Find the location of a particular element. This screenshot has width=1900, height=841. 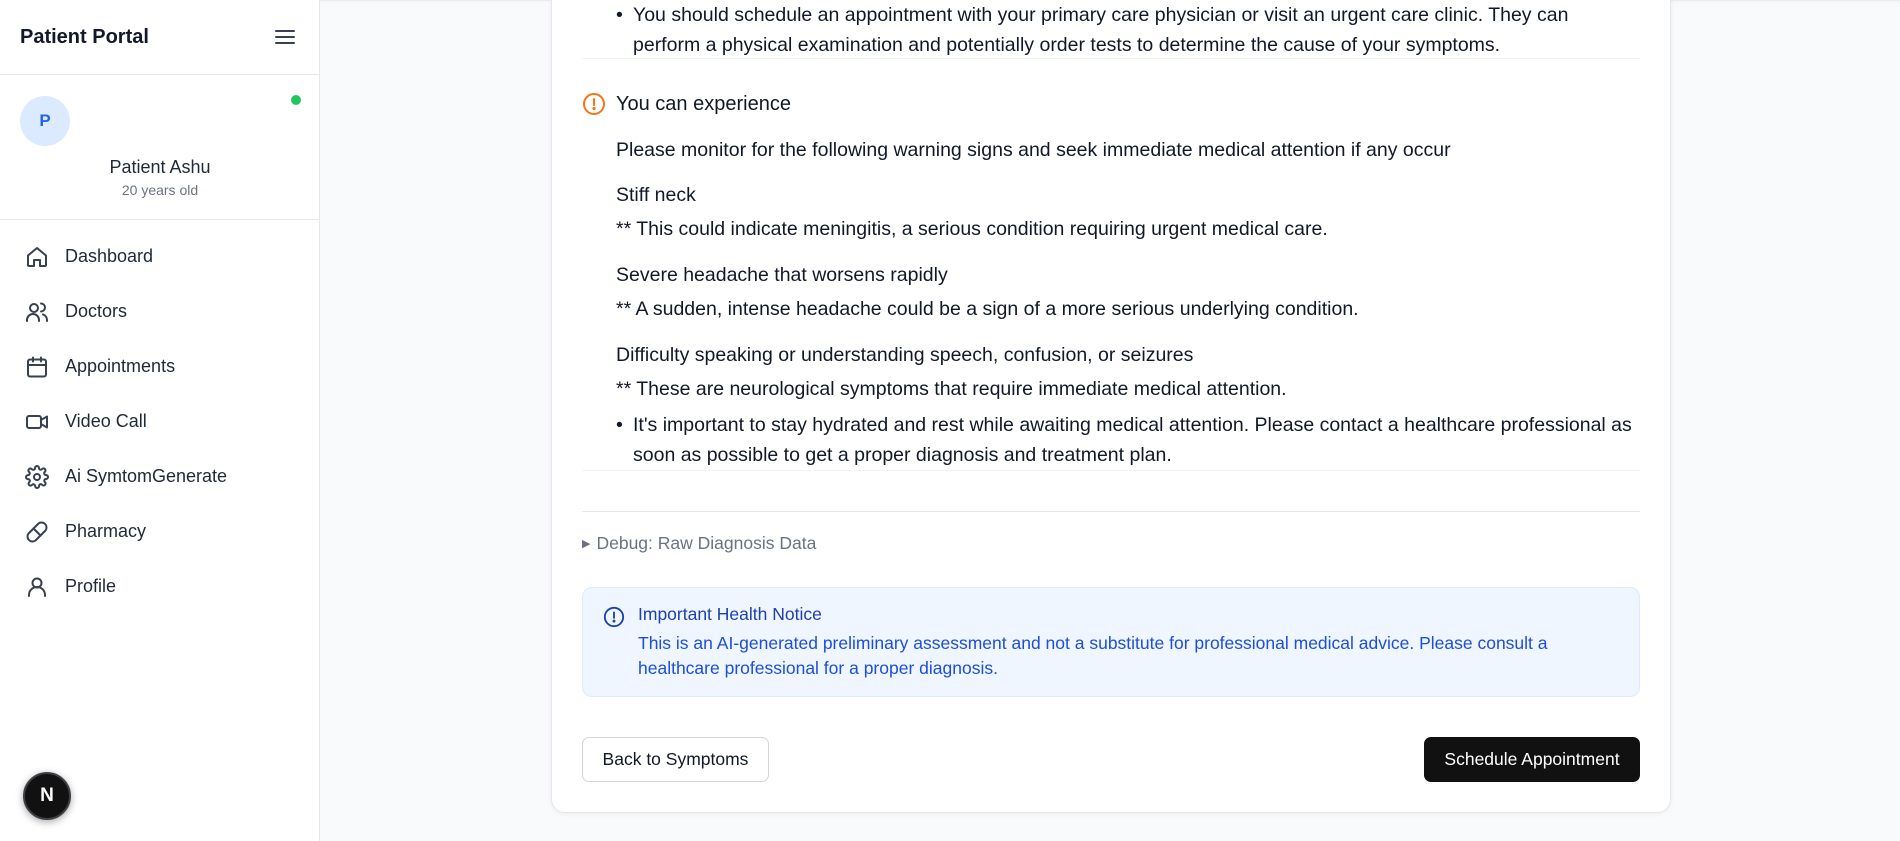

sidebar-item-label: Video Call is located at coordinates (106, 421).